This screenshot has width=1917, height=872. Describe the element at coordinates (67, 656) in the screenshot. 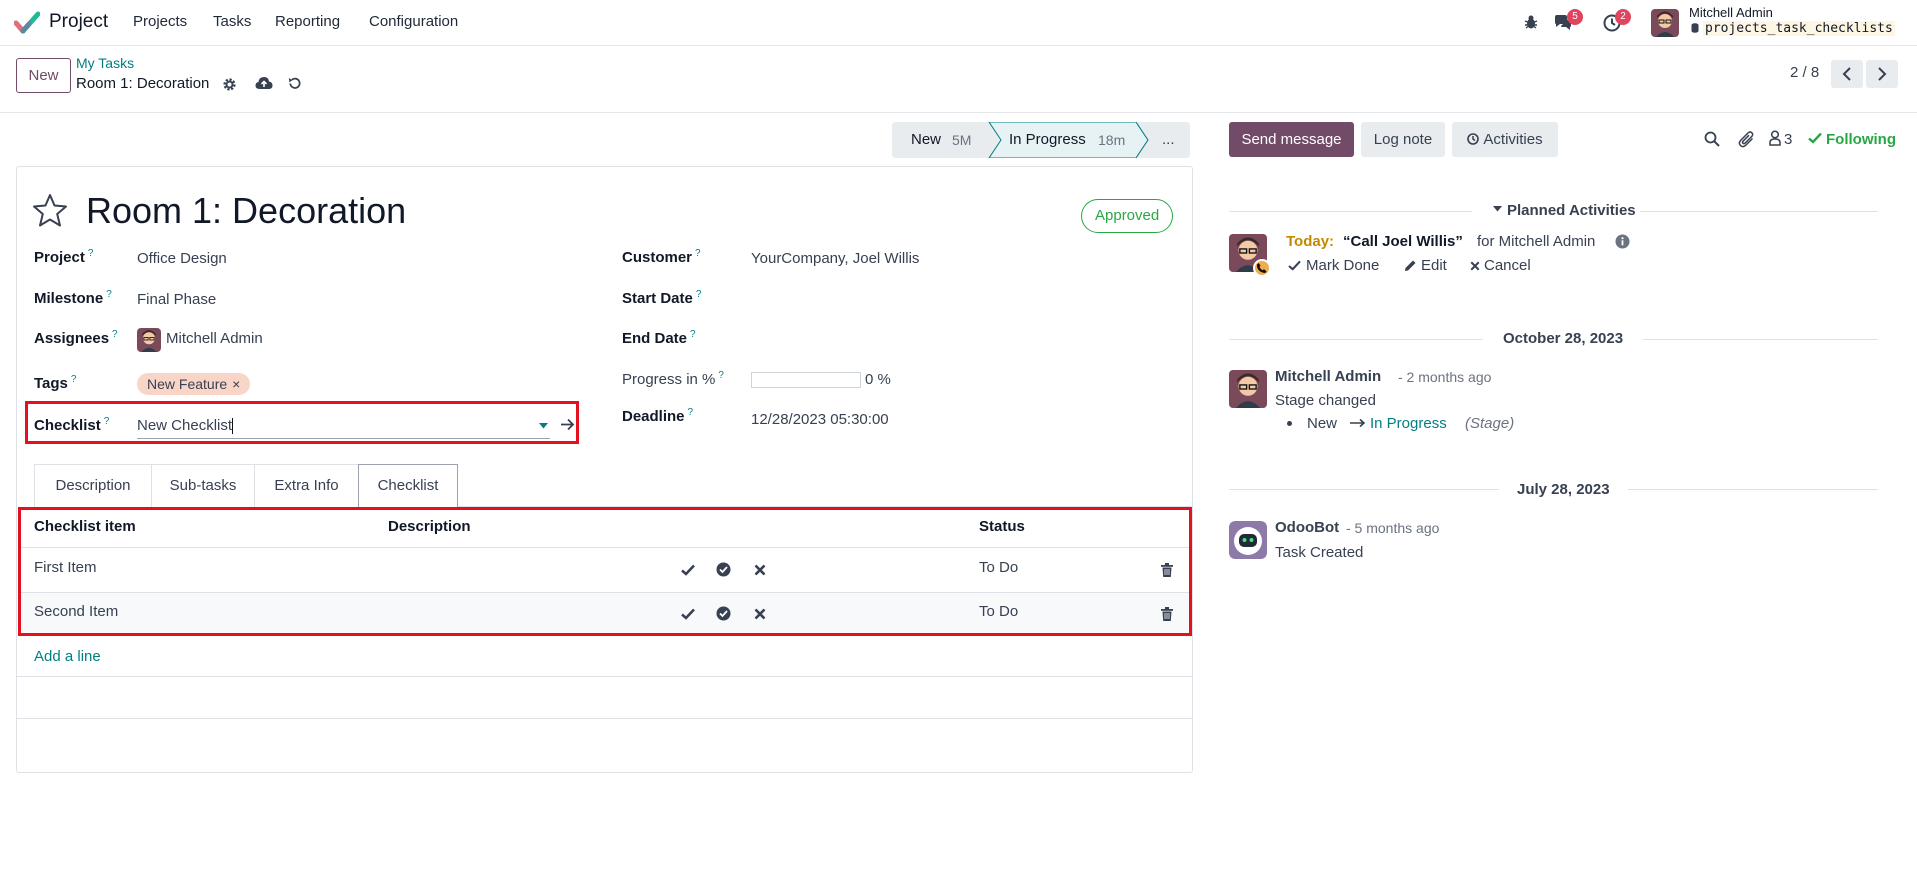

I see `add-line-link: Add a line` at that location.